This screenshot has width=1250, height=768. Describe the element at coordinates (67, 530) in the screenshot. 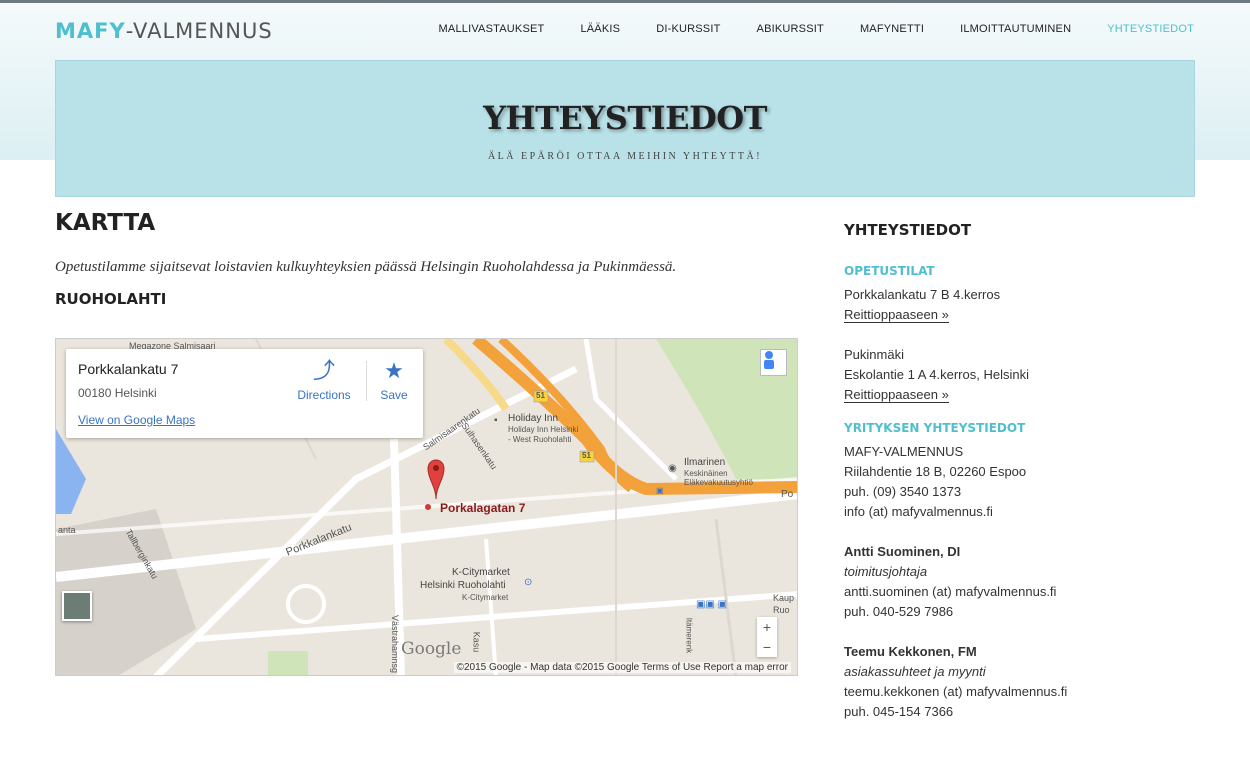

I see `map-label: anta` at that location.